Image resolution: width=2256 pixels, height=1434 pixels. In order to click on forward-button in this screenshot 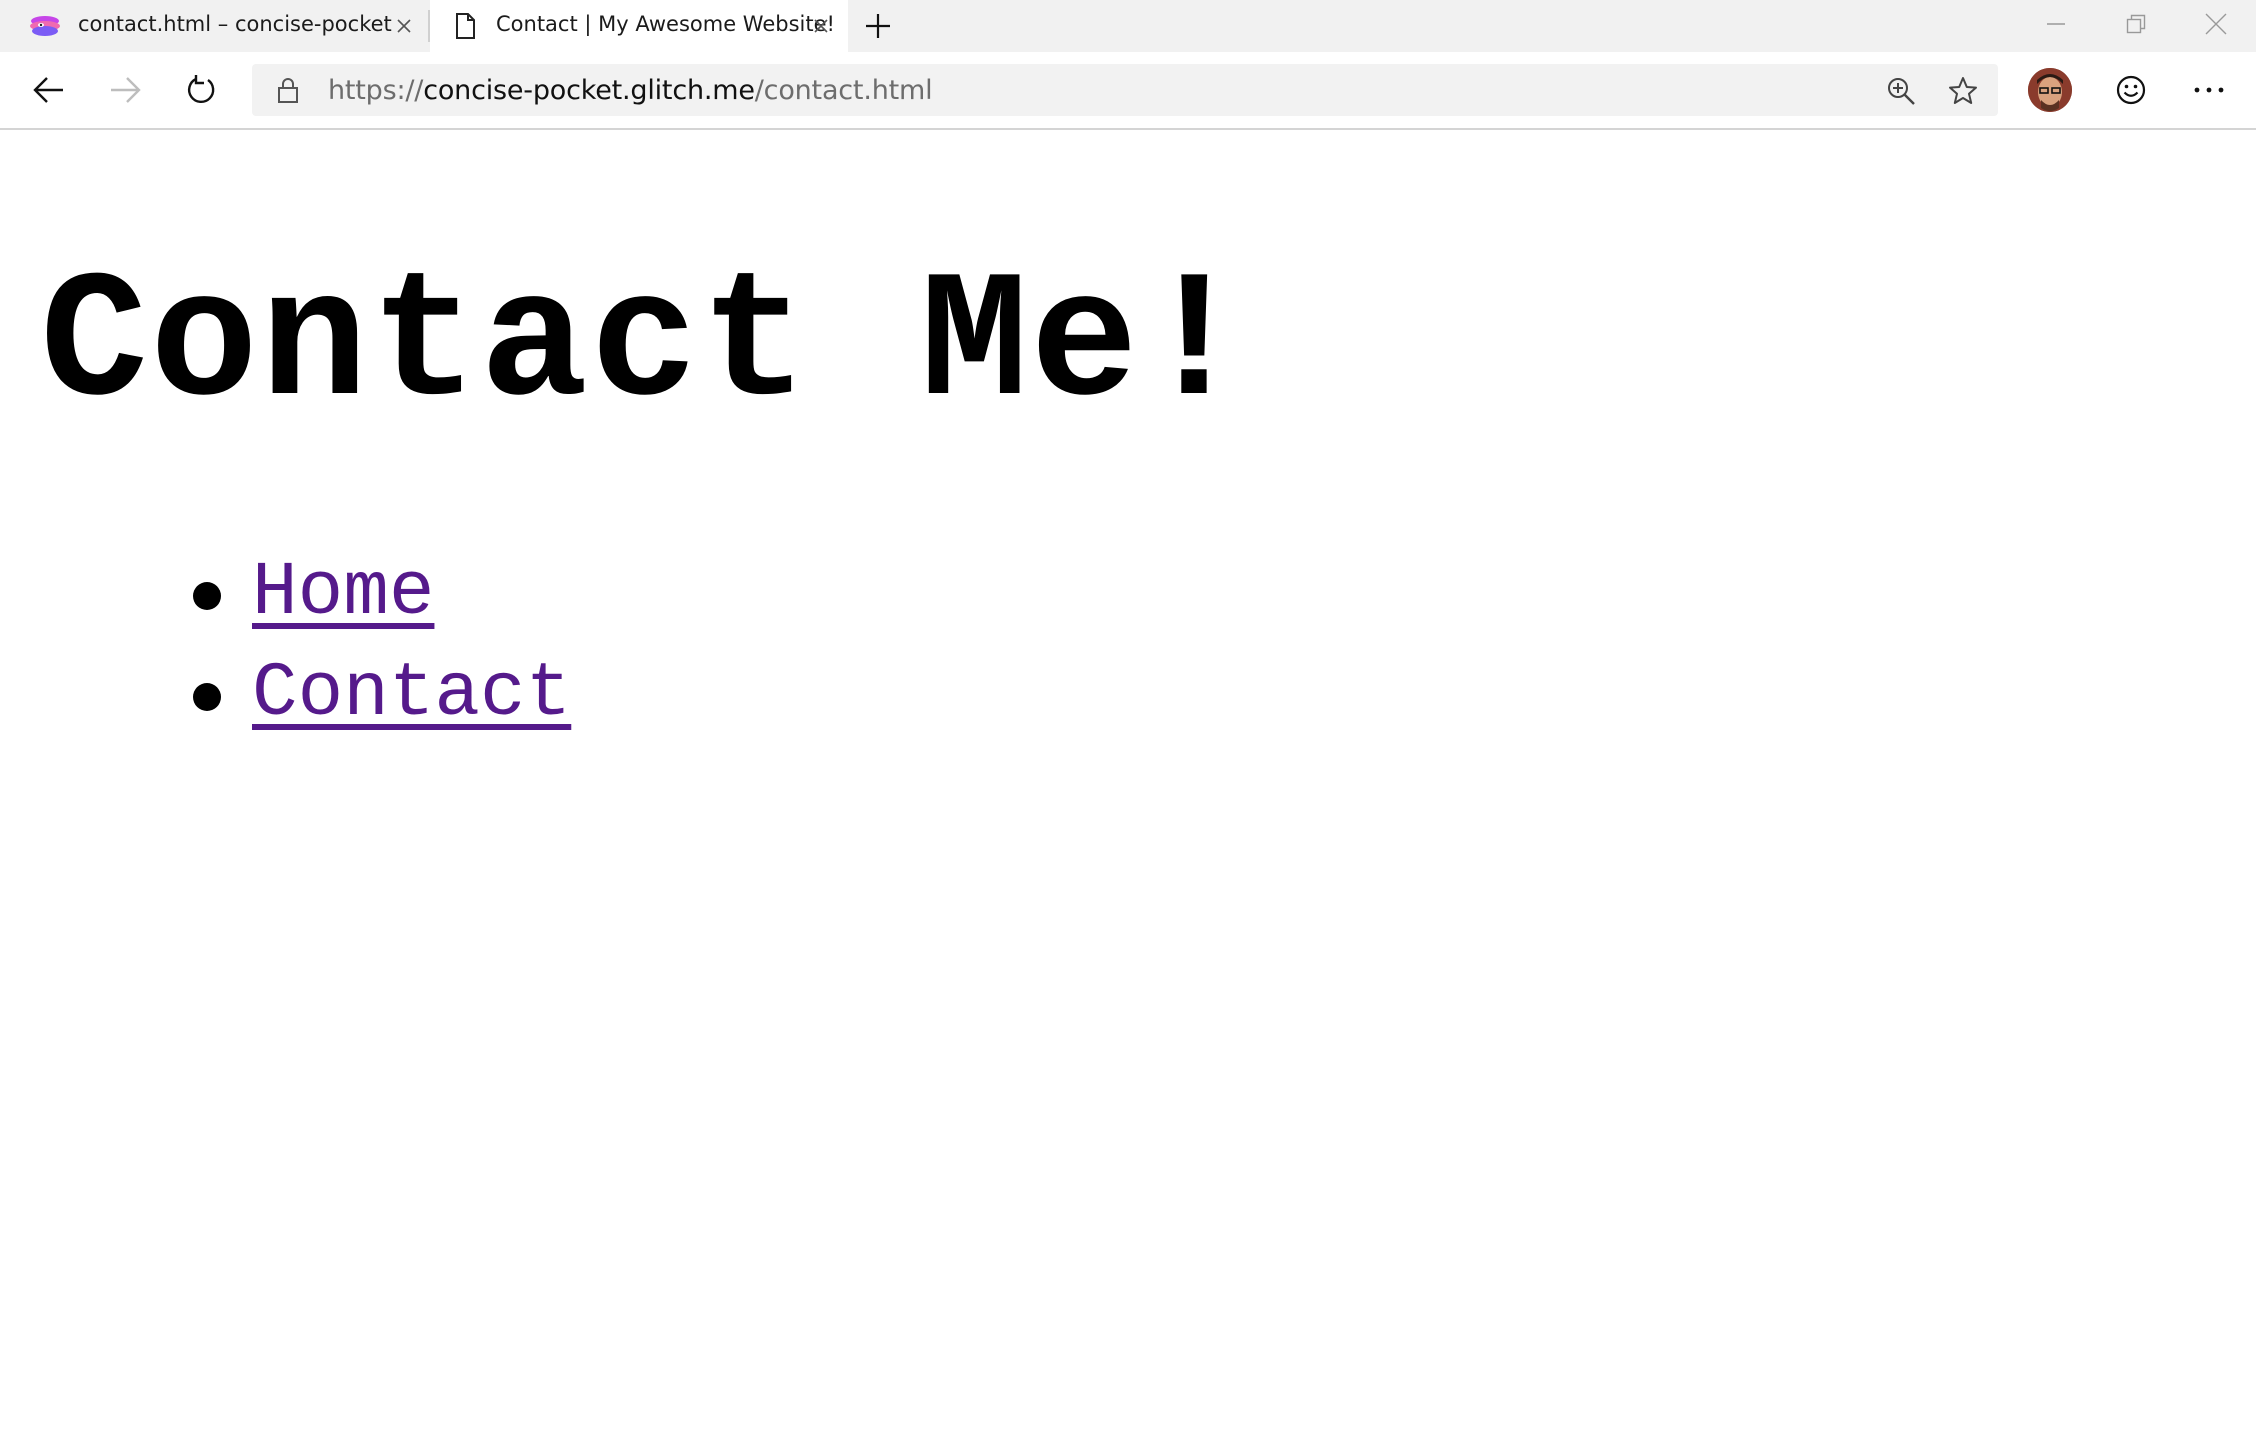, I will do `click(125, 90)`.